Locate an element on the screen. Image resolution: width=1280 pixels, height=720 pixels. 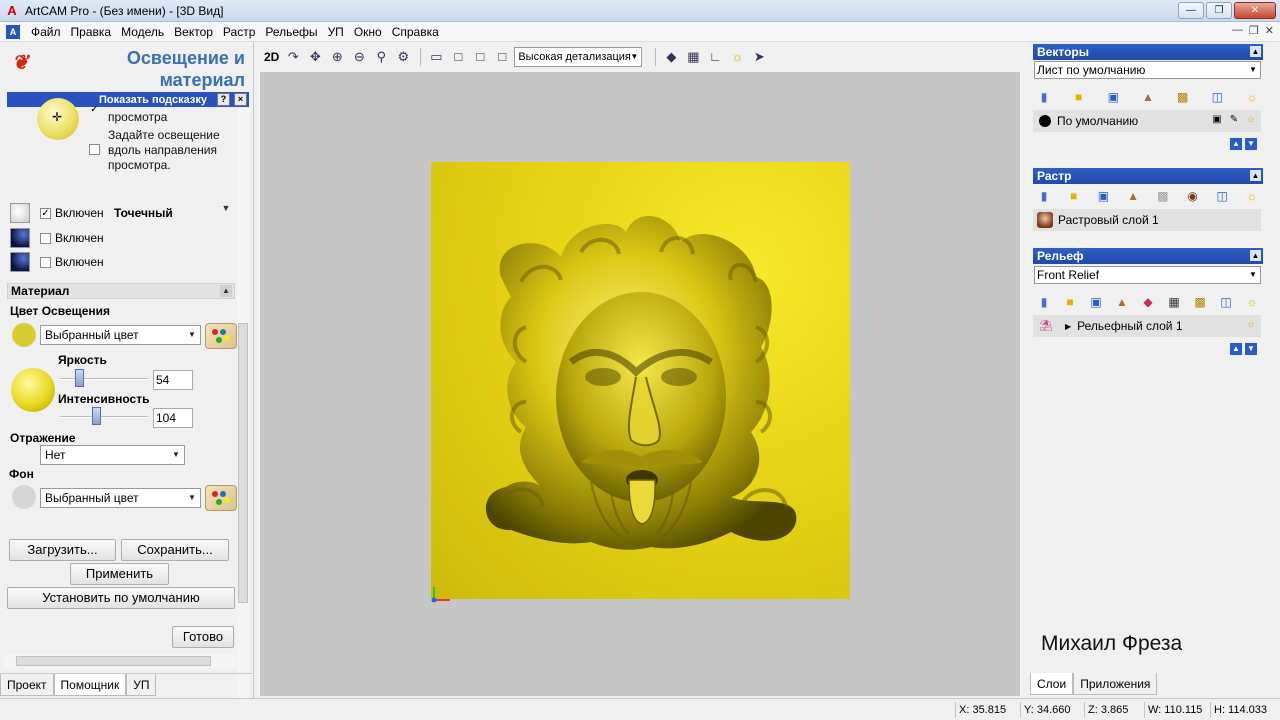
reset-default-button: Установить по умолчанию is located at coordinates (121, 598).